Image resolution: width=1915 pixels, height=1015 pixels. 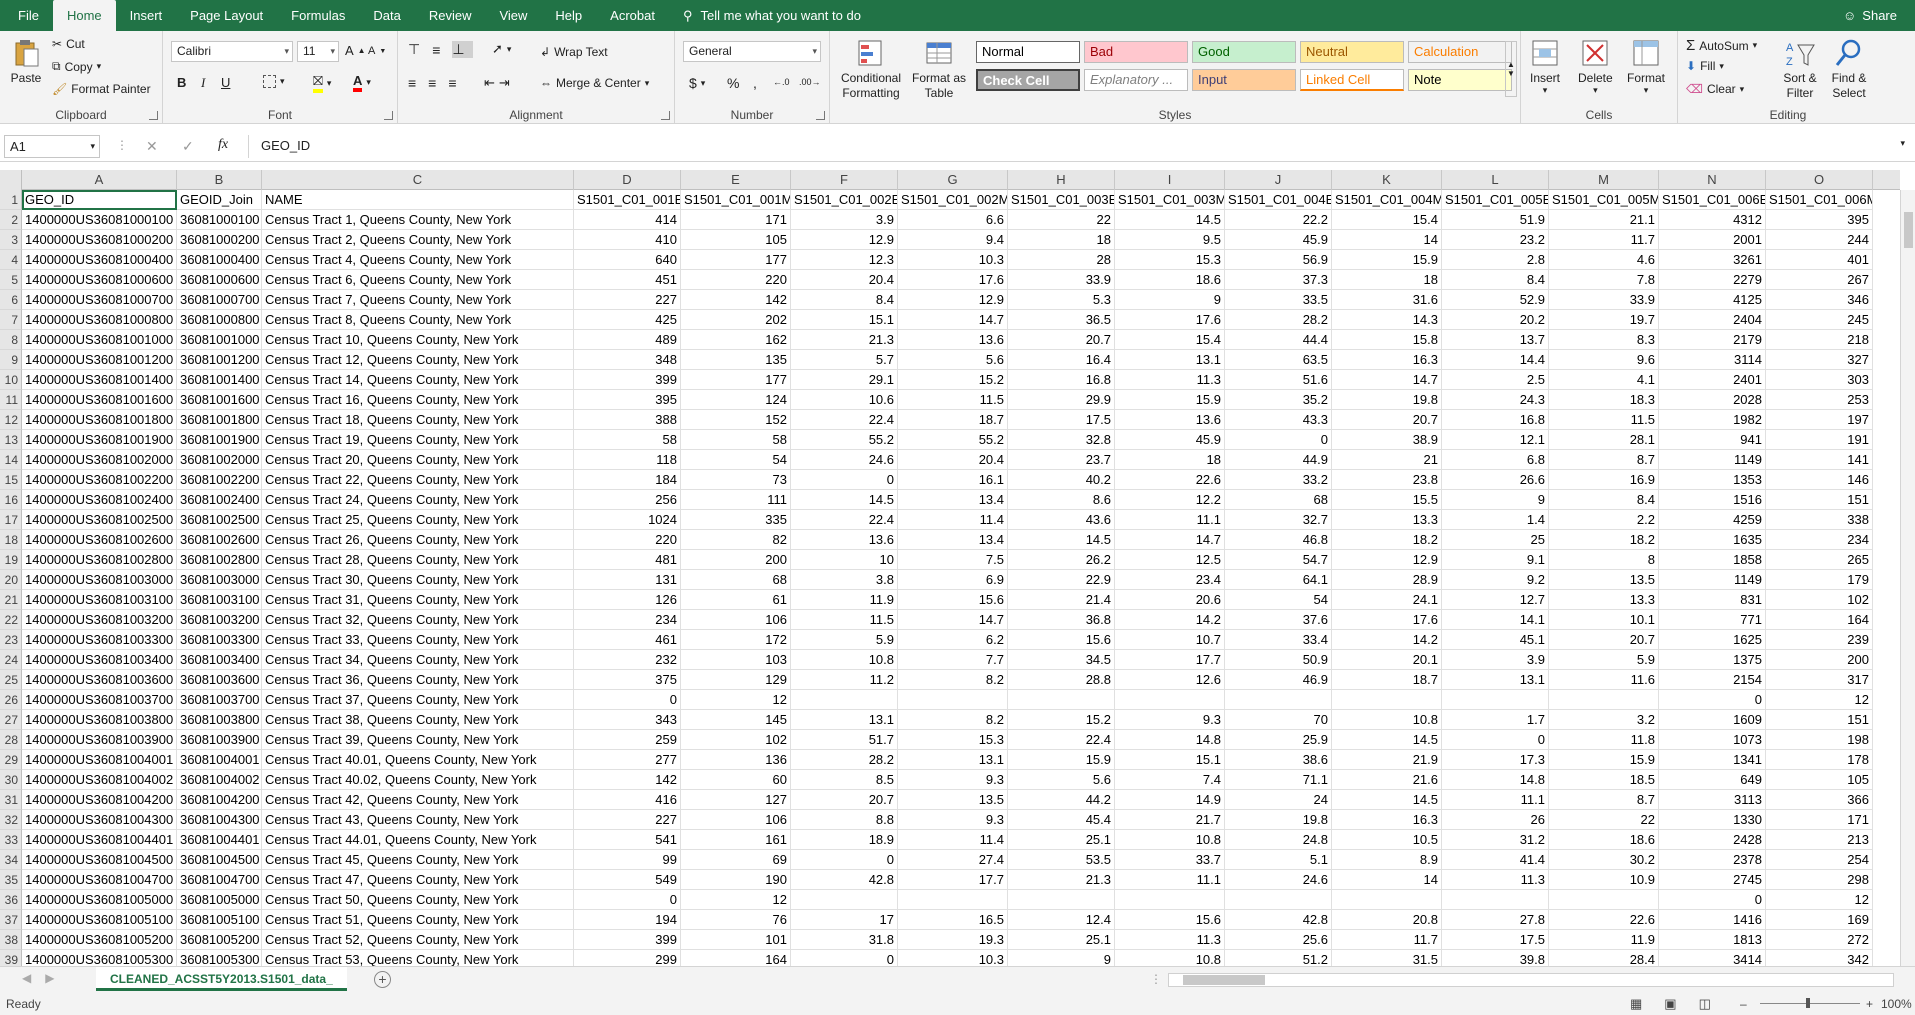 I want to click on cell-i37: 15.6, so click(x=1170, y=920).